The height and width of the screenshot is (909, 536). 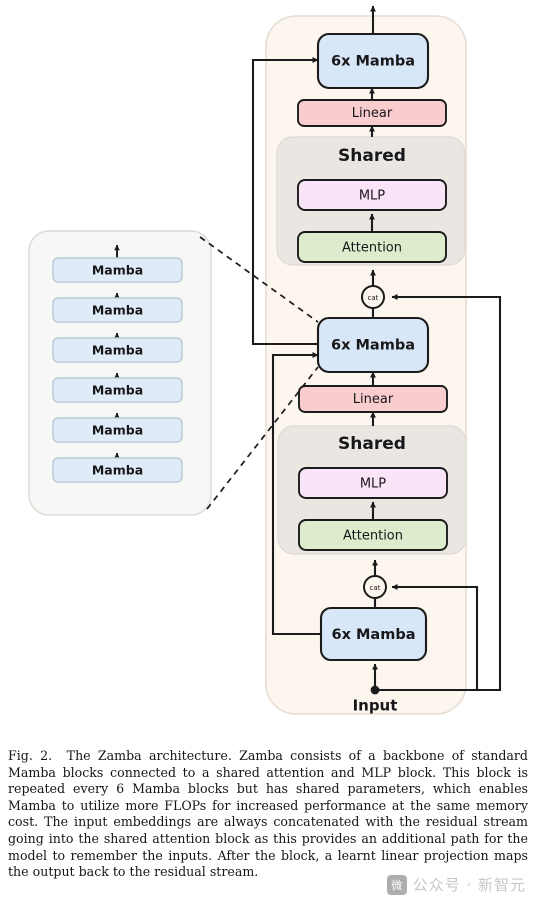 I want to click on bottom-mamba-block: 6x Mamba, so click(x=373, y=634).